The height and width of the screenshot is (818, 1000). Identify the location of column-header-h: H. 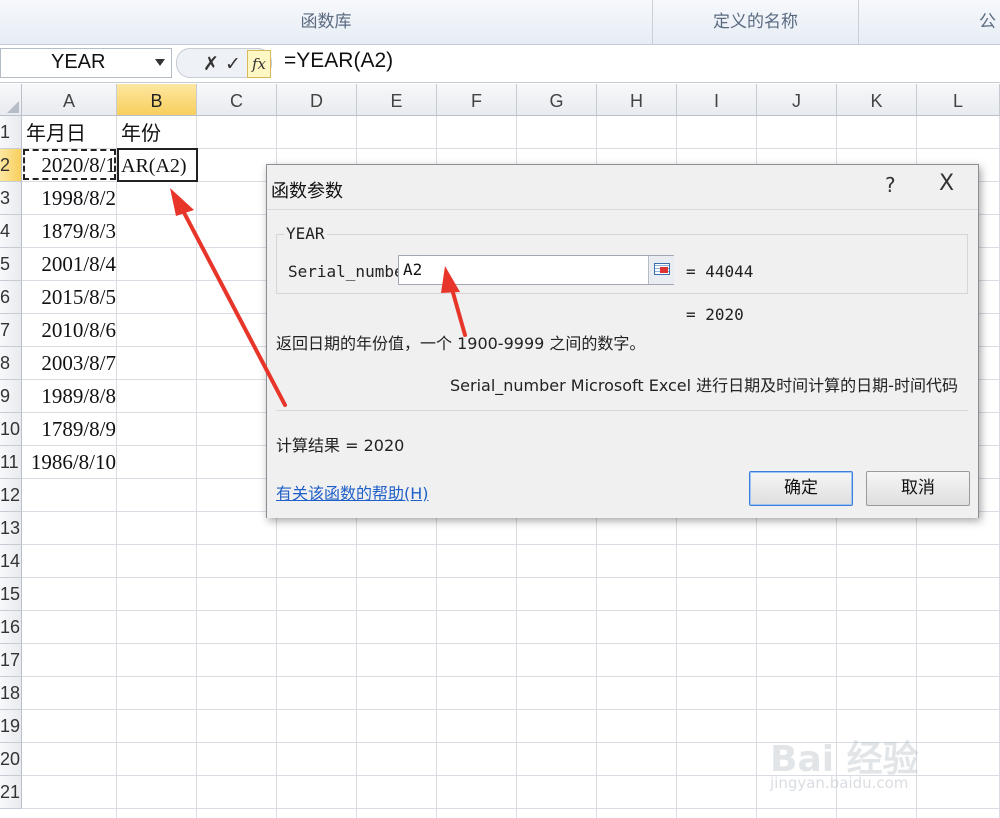
(637, 100).